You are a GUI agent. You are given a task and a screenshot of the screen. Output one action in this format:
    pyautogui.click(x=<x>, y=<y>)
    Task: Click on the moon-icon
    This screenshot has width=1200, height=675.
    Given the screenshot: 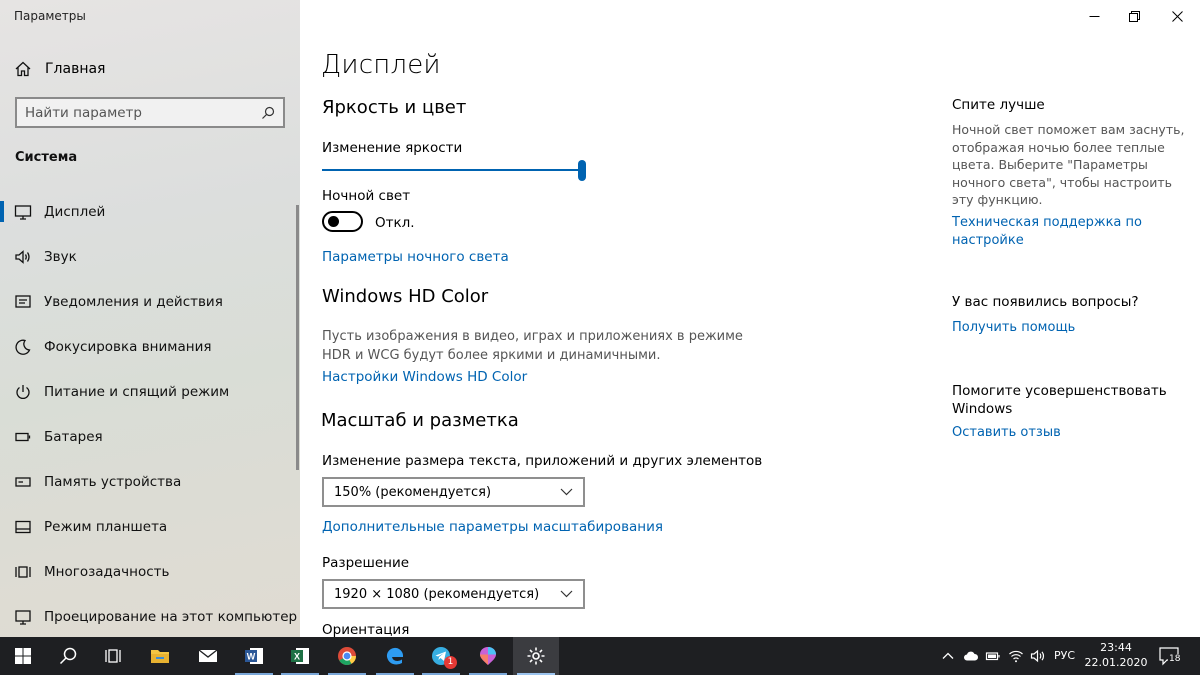 What is the action you would take?
    pyautogui.click(x=23, y=347)
    